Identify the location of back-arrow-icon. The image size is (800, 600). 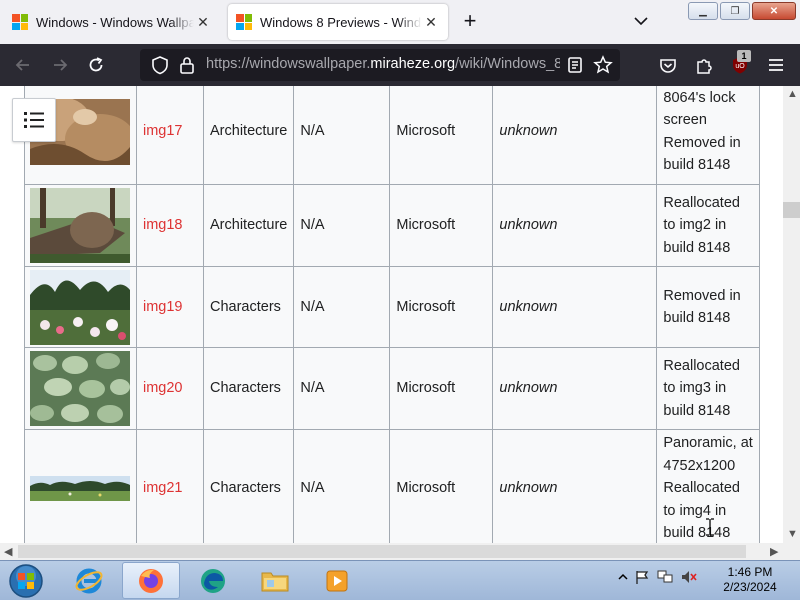
(23, 65).